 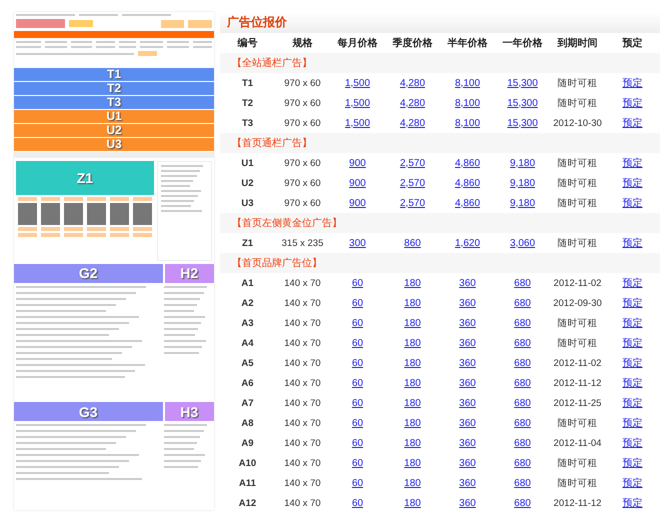 What do you see at coordinates (142, 213) in the screenshot?
I see `photo-placeholder` at bounding box center [142, 213].